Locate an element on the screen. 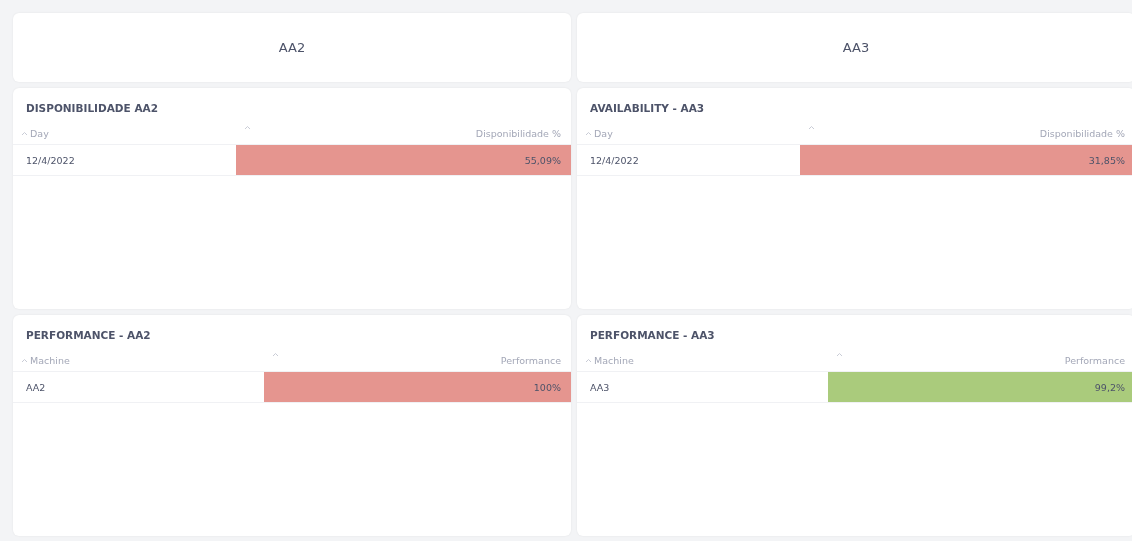 The width and height of the screenshot is (1132, 541). table-cell: 99,2% is located at coordinates (980, 387).